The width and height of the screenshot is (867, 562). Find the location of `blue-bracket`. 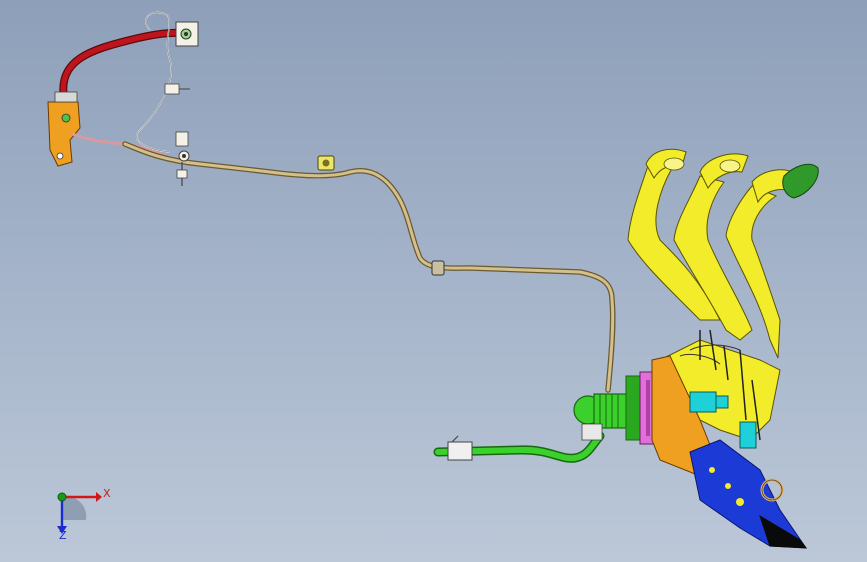

blue-bracket is located at coordinates (748, 494).